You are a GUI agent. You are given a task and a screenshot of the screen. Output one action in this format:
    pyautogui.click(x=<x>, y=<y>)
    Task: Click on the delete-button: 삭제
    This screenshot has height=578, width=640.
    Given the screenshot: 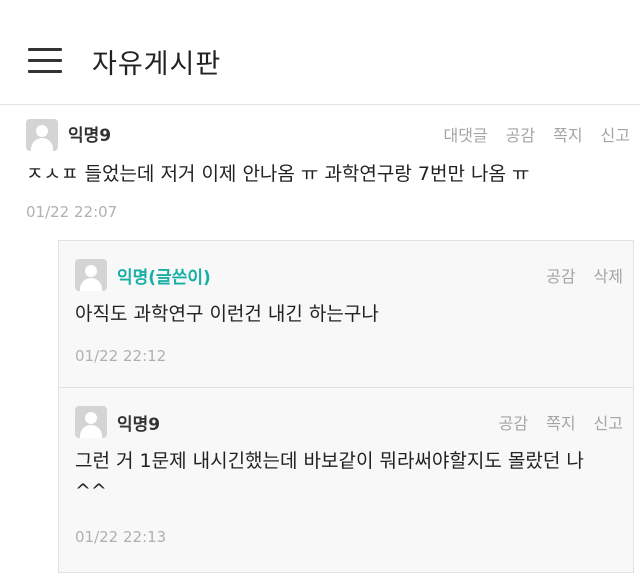 What is the action you would take?
    pyautogui.click(x=608, y=275)
    